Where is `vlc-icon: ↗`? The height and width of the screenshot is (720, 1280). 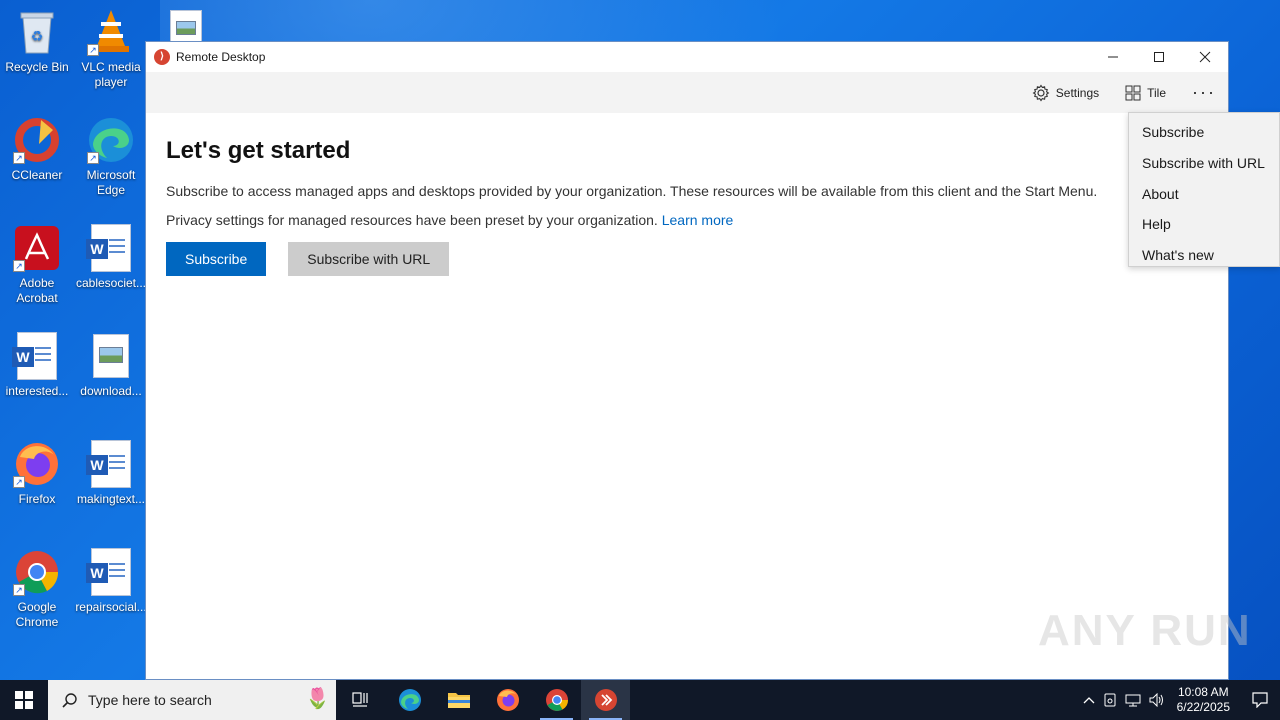
vlc-icon: ↗ is located at coordinates (111, 32).